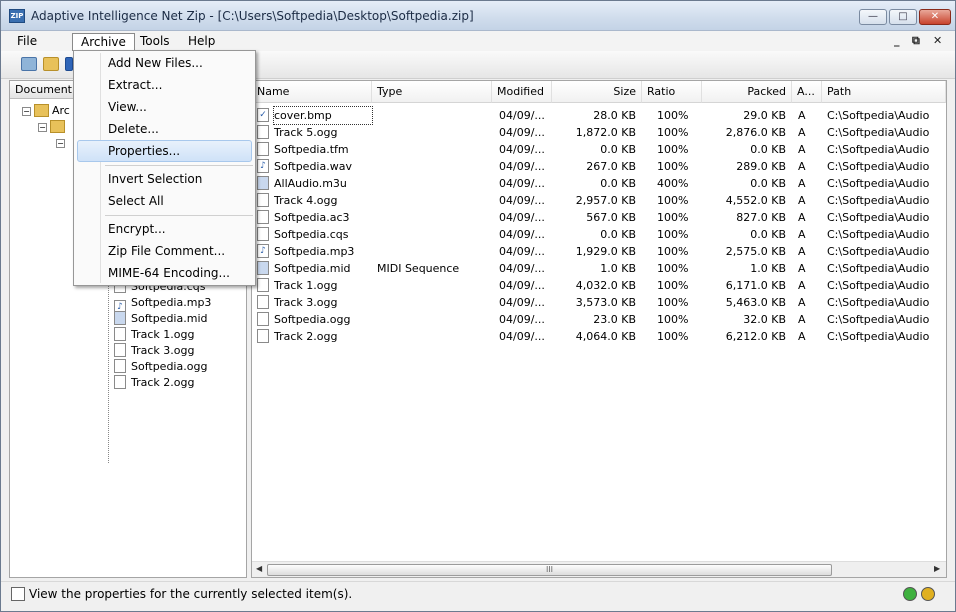 The height and width of the screenshot is (612, 956). What do you see at coordinates (164, 179) in the screenshot?
I see `menu-item-invert-selection: Invert Selection` at bounding box center [164, 179].